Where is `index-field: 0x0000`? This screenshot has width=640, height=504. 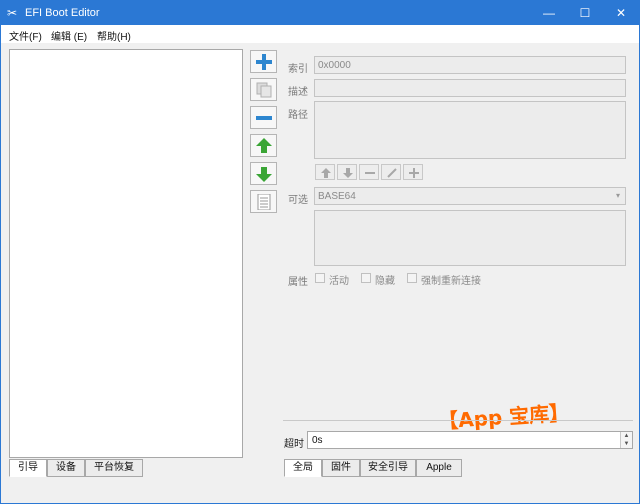 index-field: 0x0000 is located at coordinates (470, 65).